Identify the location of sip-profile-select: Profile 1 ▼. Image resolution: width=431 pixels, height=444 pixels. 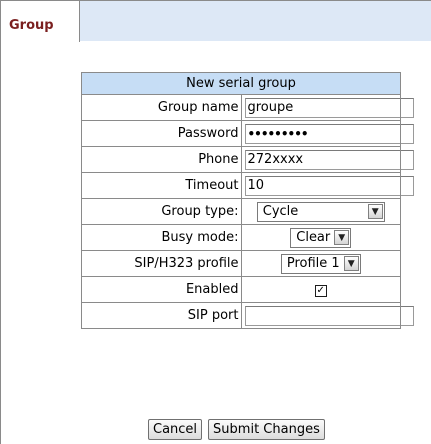
(320, 263).